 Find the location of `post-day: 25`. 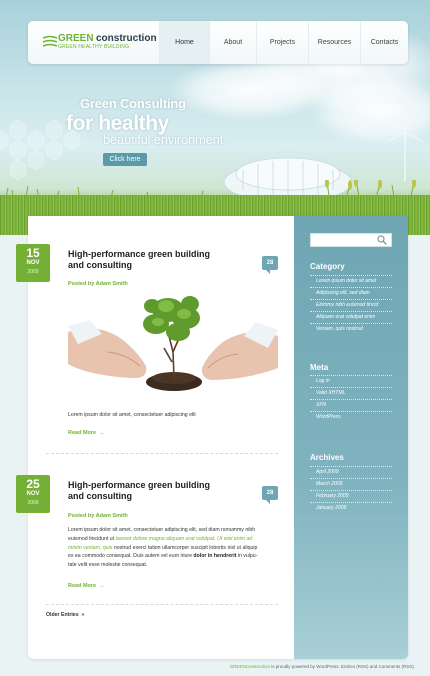

post-day: 25 is located at coordinates (33, 484).